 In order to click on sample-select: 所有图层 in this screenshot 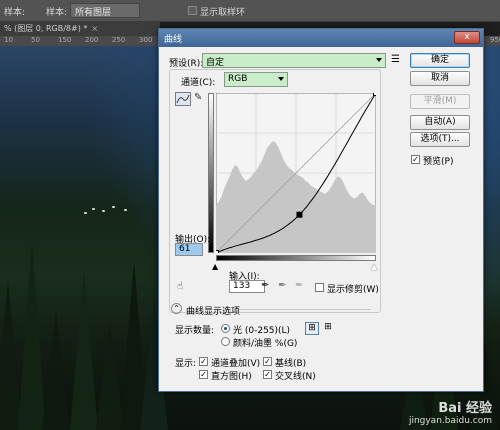, I will do `click(105, 10)`.